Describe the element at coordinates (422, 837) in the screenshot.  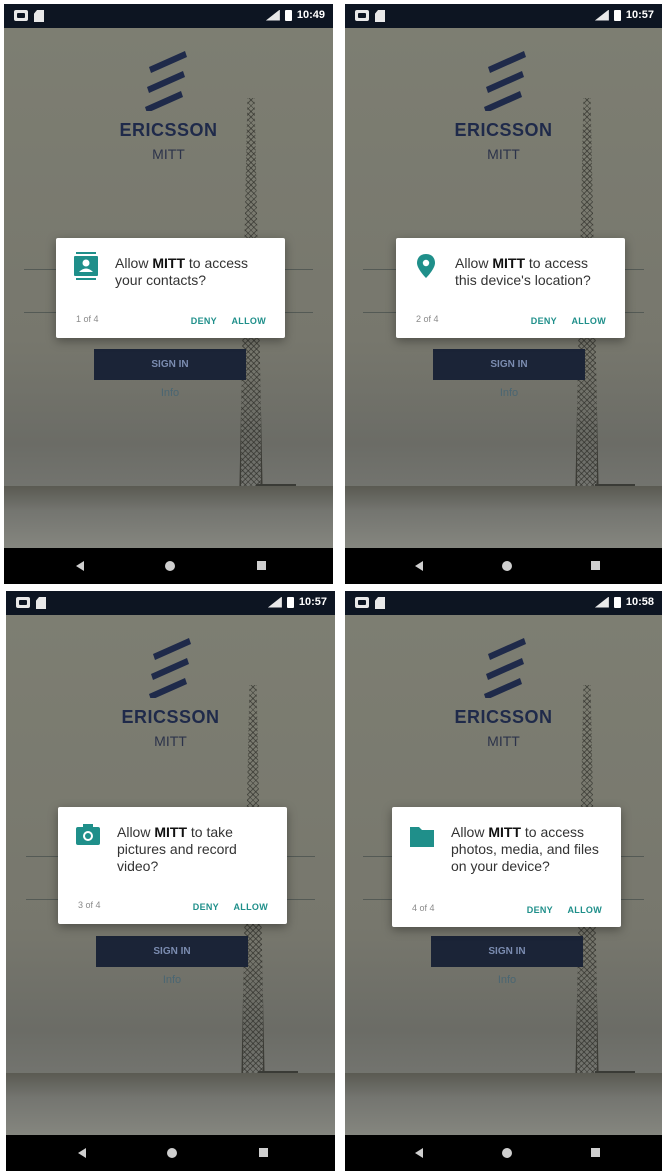
I see `folder-icon` at that location.